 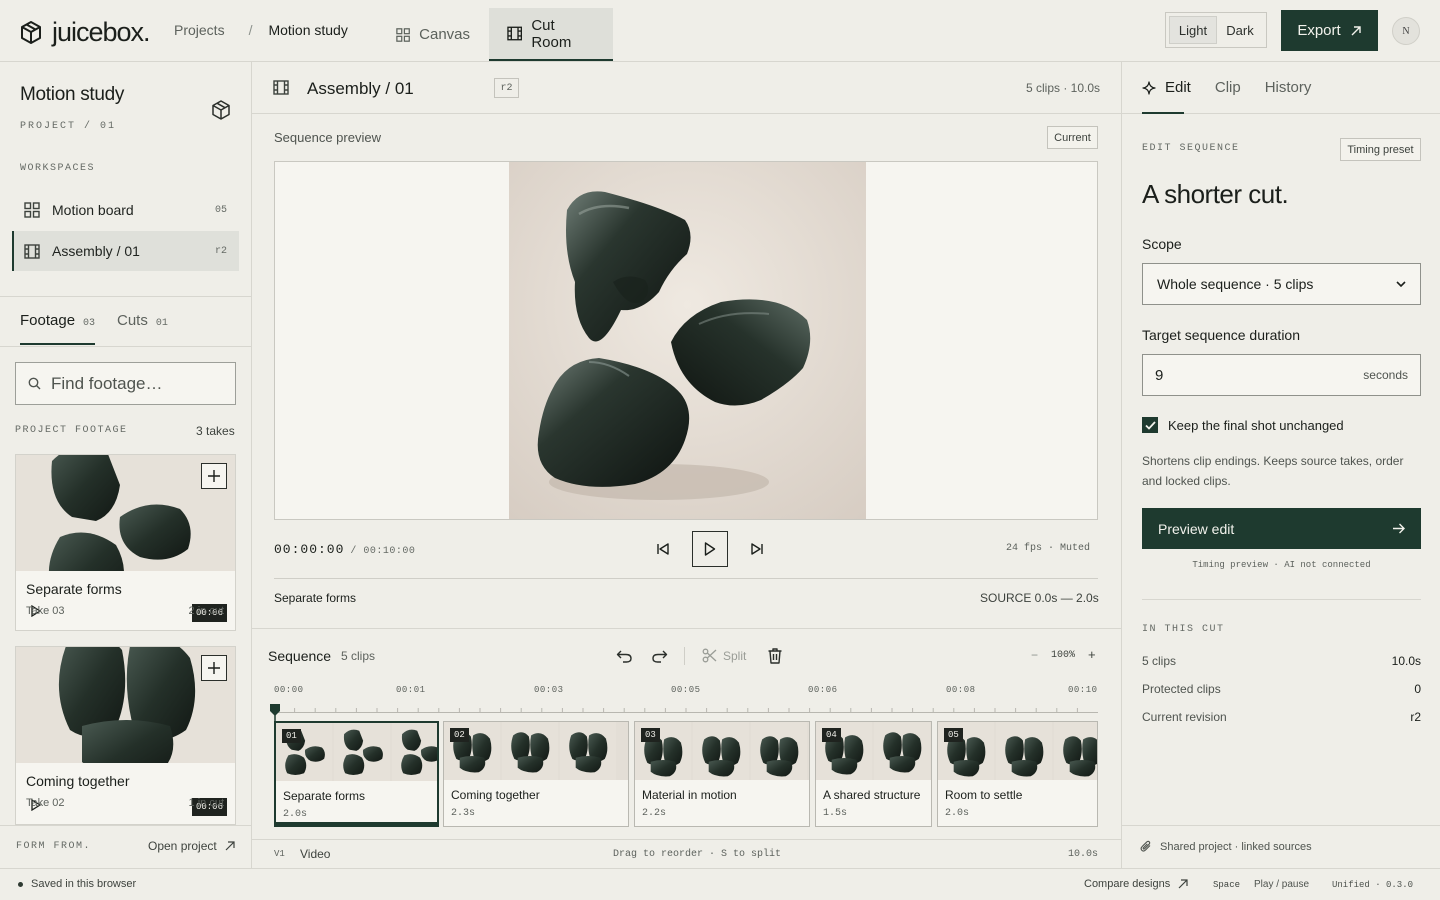 What do you see at coordinates (1145, 846) in the screenshot?
I see `paperclip-icon` at bounding box center [1145, 846].